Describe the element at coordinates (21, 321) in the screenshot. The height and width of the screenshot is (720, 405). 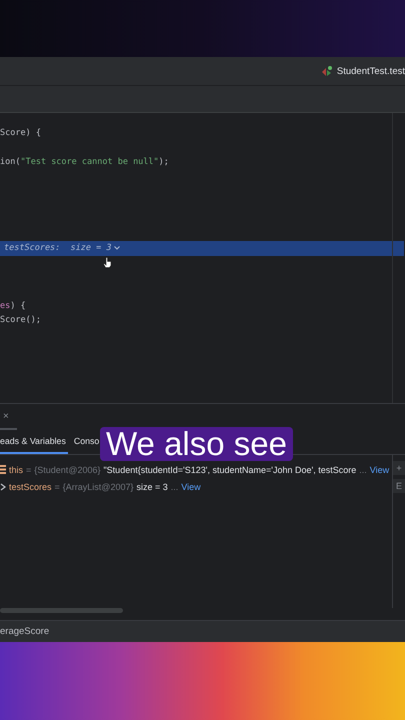
I see `code-line: Score();` at that location.